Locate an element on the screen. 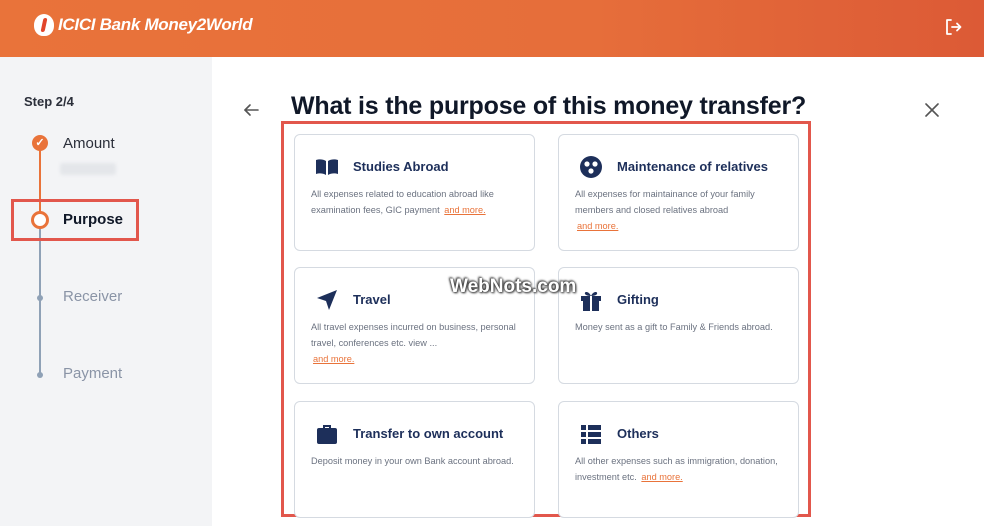  logout-icon is located at coordinates (953, 27).